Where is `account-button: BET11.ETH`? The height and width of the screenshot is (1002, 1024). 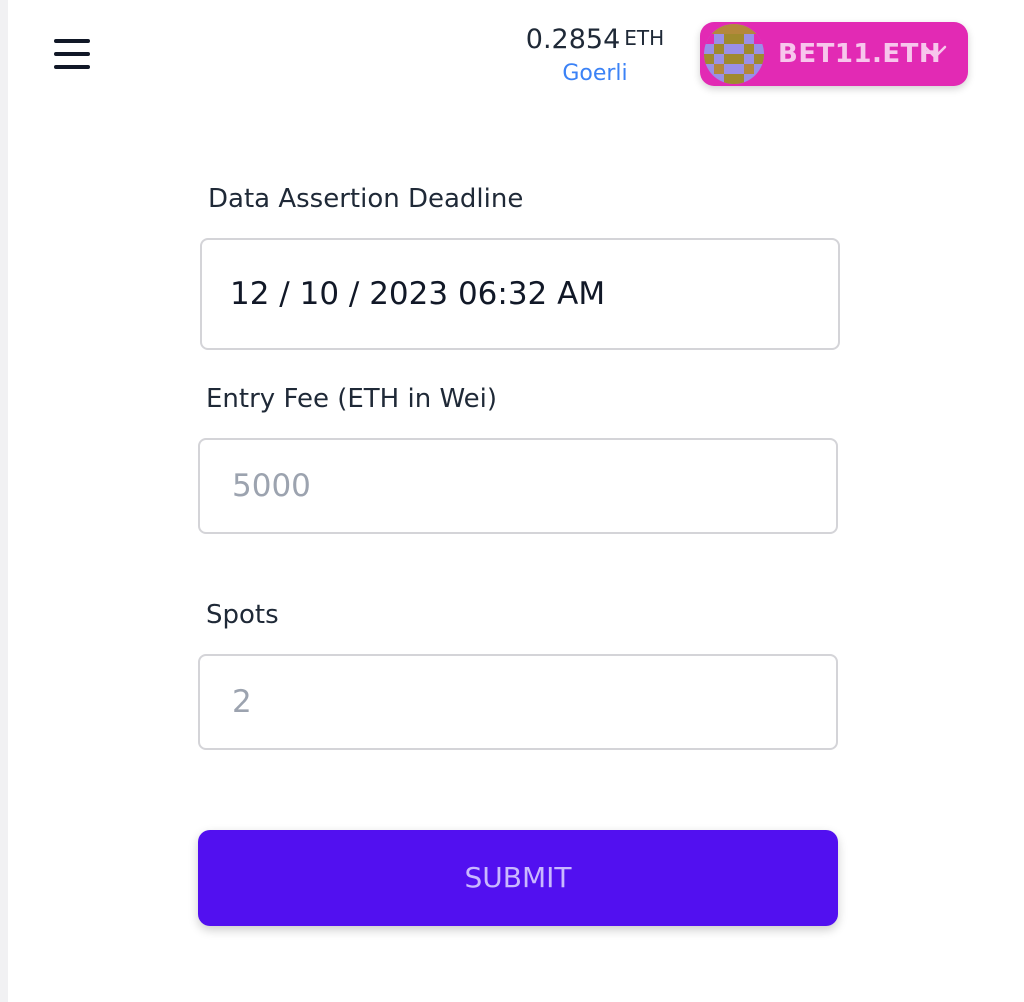 account-button: BET11.ETH is located at coordinates (834, 54).